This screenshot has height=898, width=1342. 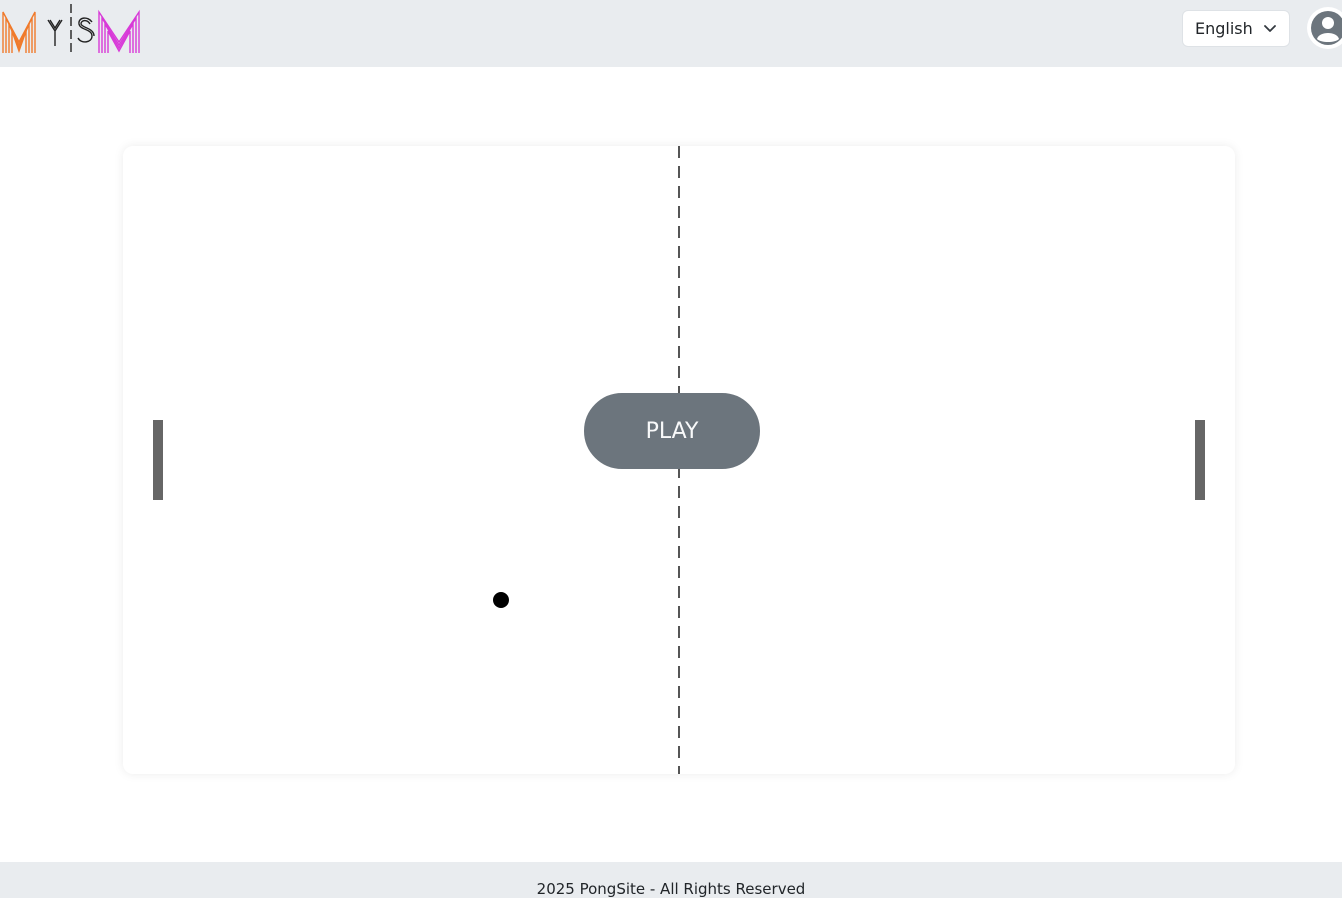 I want to click on left-paddle, so click(x=158, y=460).